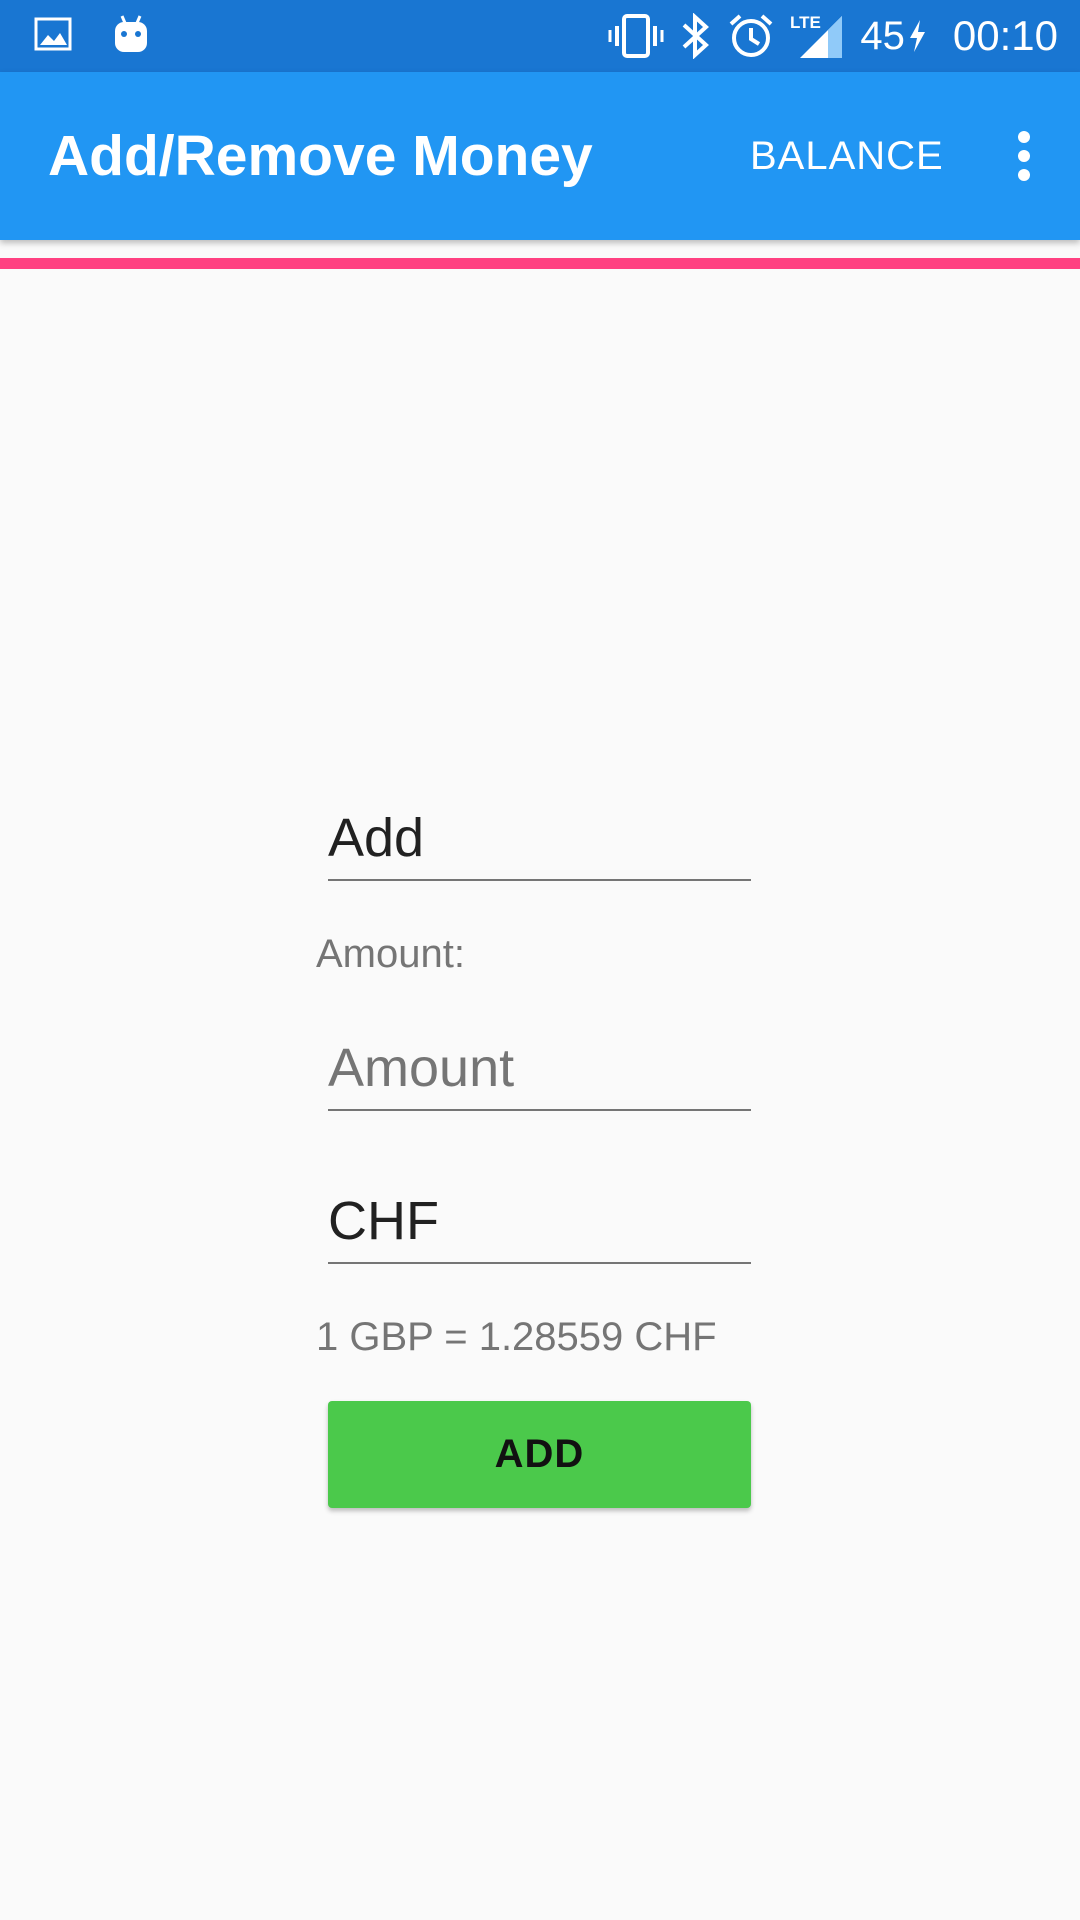 The height and width of the screenshot is (1920, 1080). What do you see at coordinates (131, 34) in the screenshot?
I see `android-icon` at bounding box center [131, 34].